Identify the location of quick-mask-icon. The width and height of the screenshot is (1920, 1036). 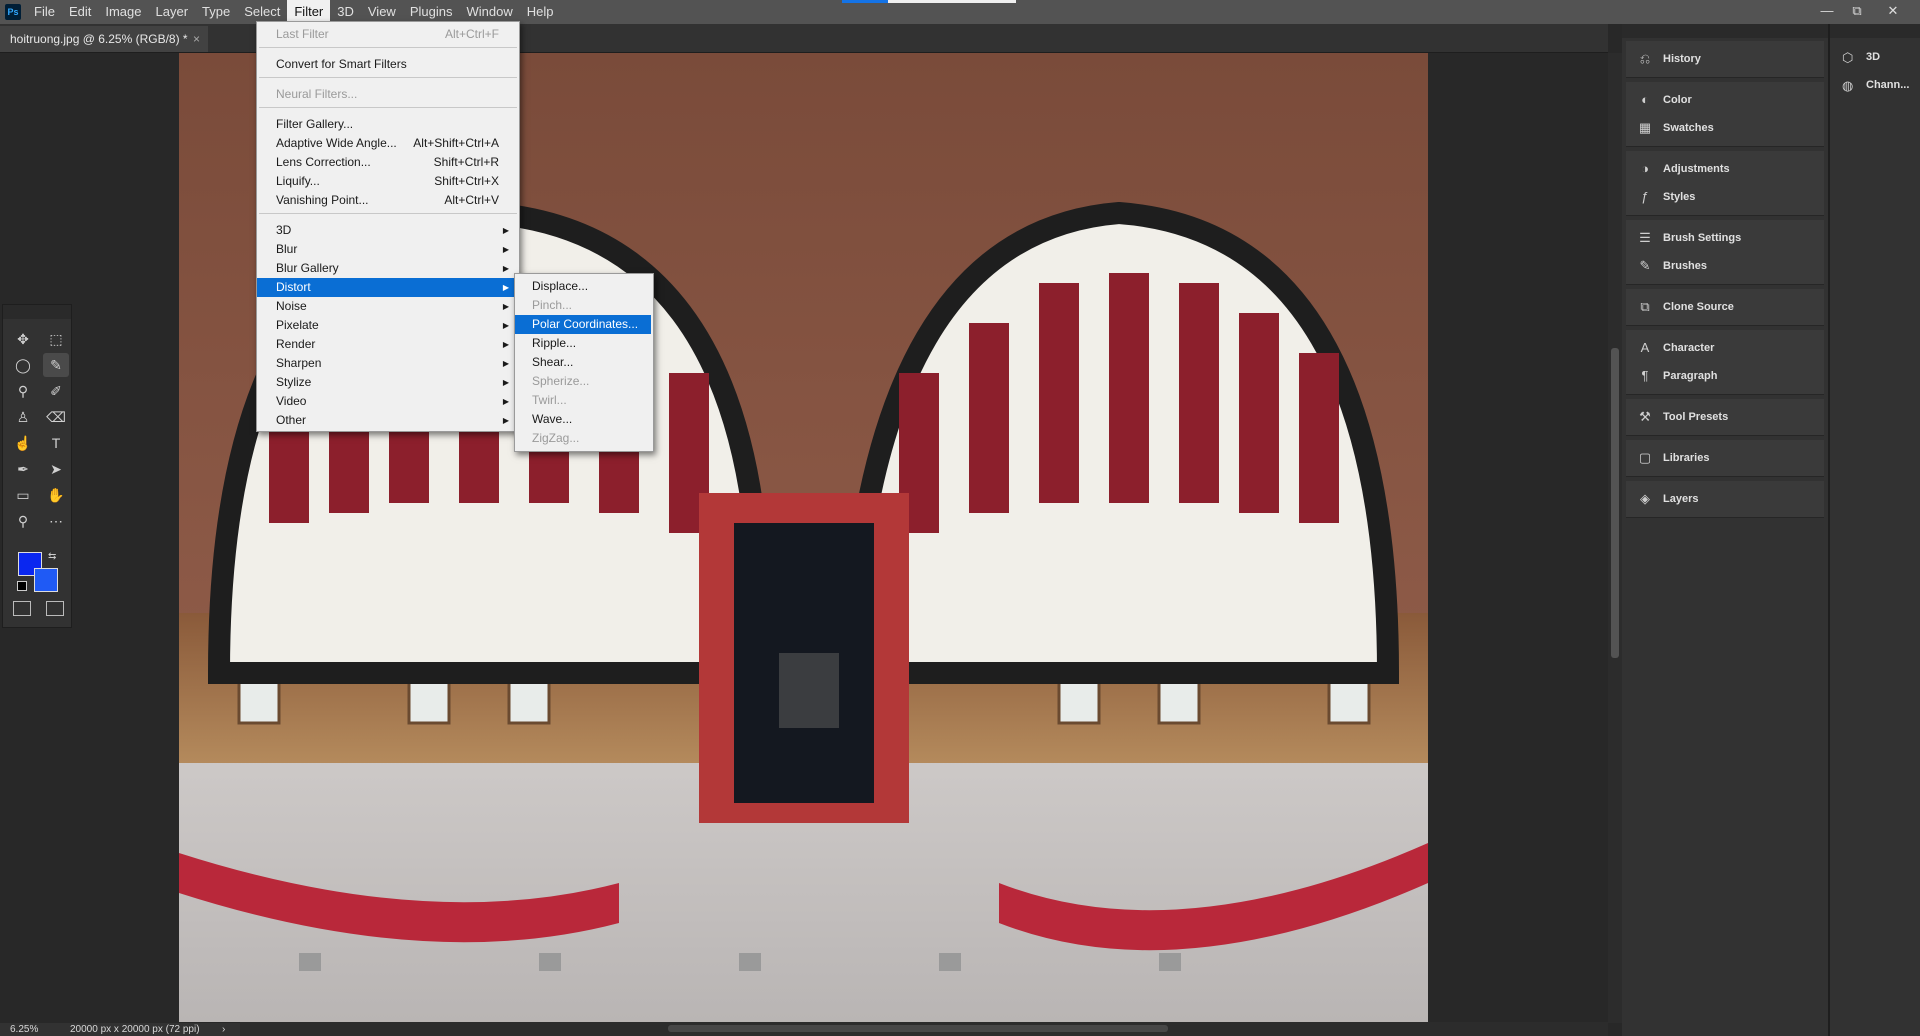
(22, 608).